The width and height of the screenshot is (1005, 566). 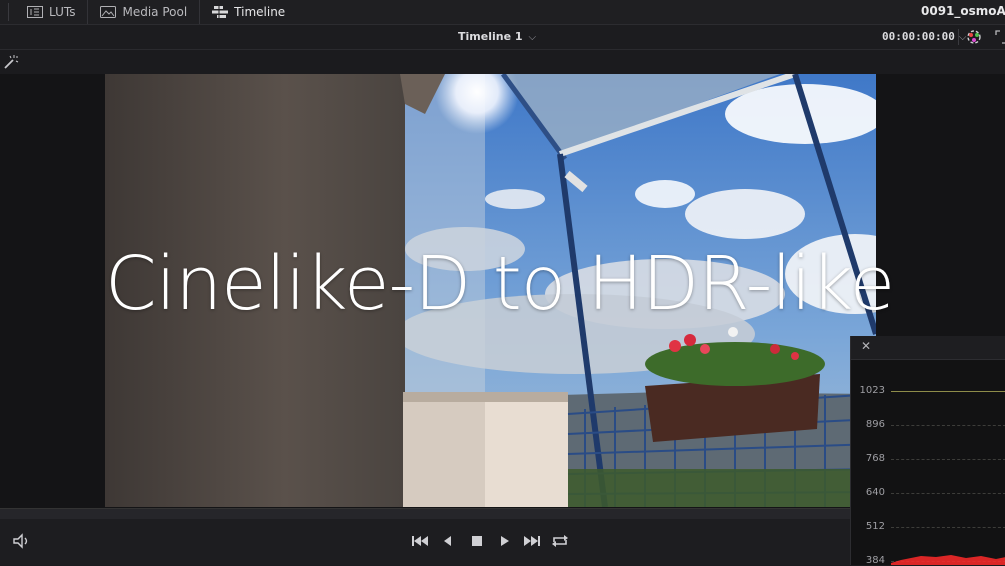 What do you see at coordinates (918, 36) in the screenshot?
I see `timecode-value: 00:00:00:00` at bounding box center [918, 36].